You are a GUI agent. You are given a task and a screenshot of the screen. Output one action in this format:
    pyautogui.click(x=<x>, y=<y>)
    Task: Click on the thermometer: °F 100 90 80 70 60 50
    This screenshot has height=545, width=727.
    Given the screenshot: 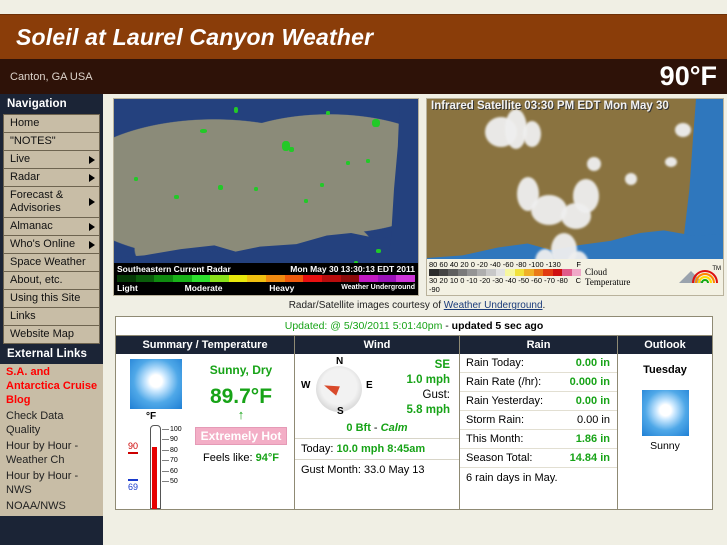 What is the action you would take?
    pyautogui.click(x=156, y=460)
    